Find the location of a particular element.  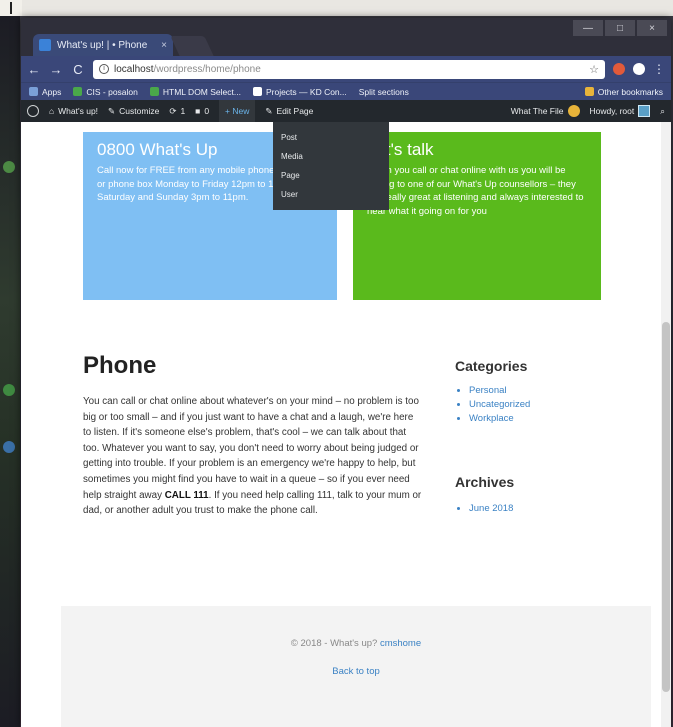

pencil-icon: ✎ is located at coordinates (269, 110).